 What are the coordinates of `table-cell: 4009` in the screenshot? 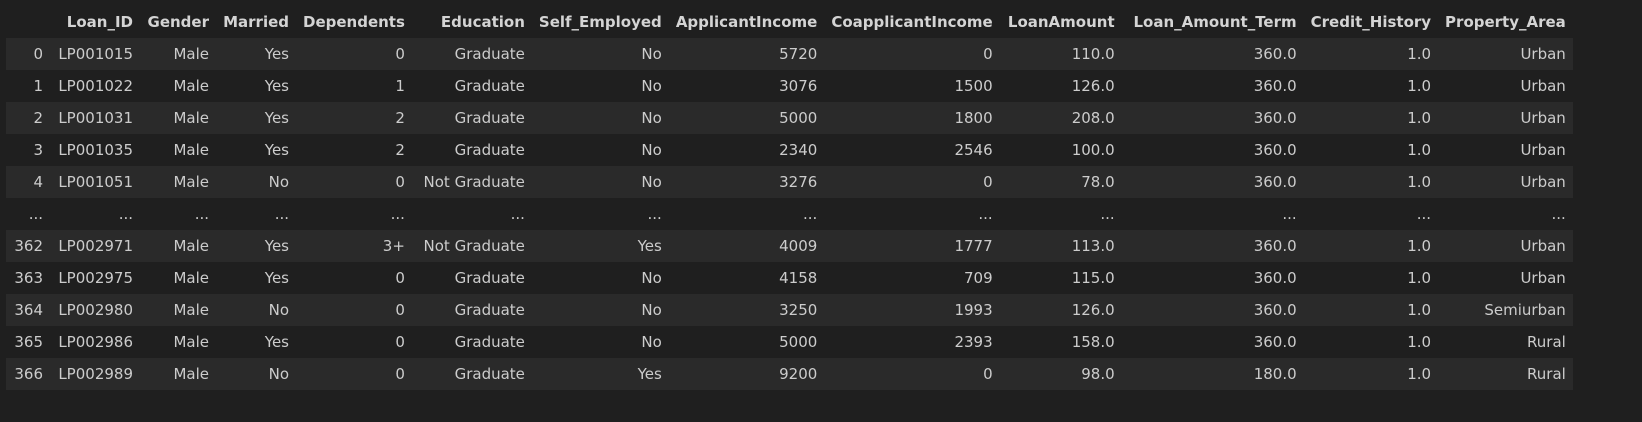 It's located at (798, 246).